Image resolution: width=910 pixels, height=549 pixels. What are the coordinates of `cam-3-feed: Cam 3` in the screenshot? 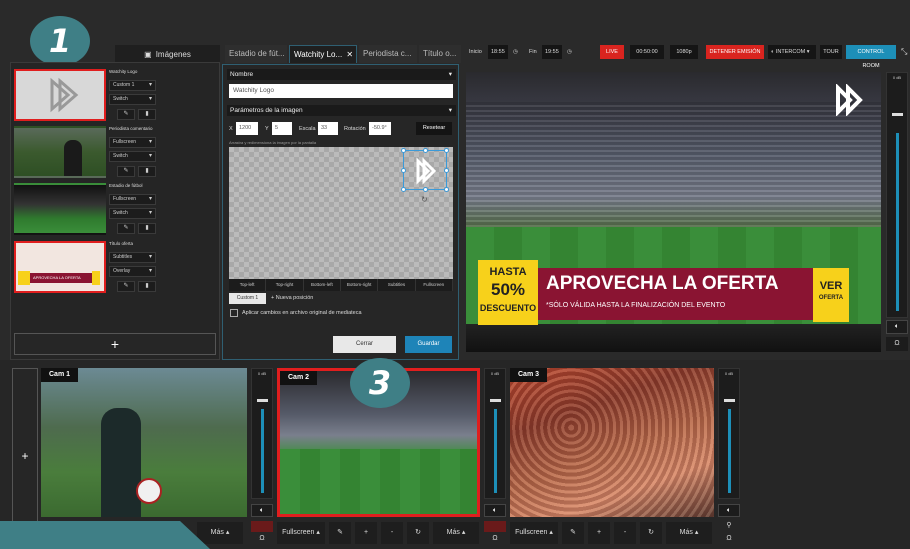 It's located at (612, 442).